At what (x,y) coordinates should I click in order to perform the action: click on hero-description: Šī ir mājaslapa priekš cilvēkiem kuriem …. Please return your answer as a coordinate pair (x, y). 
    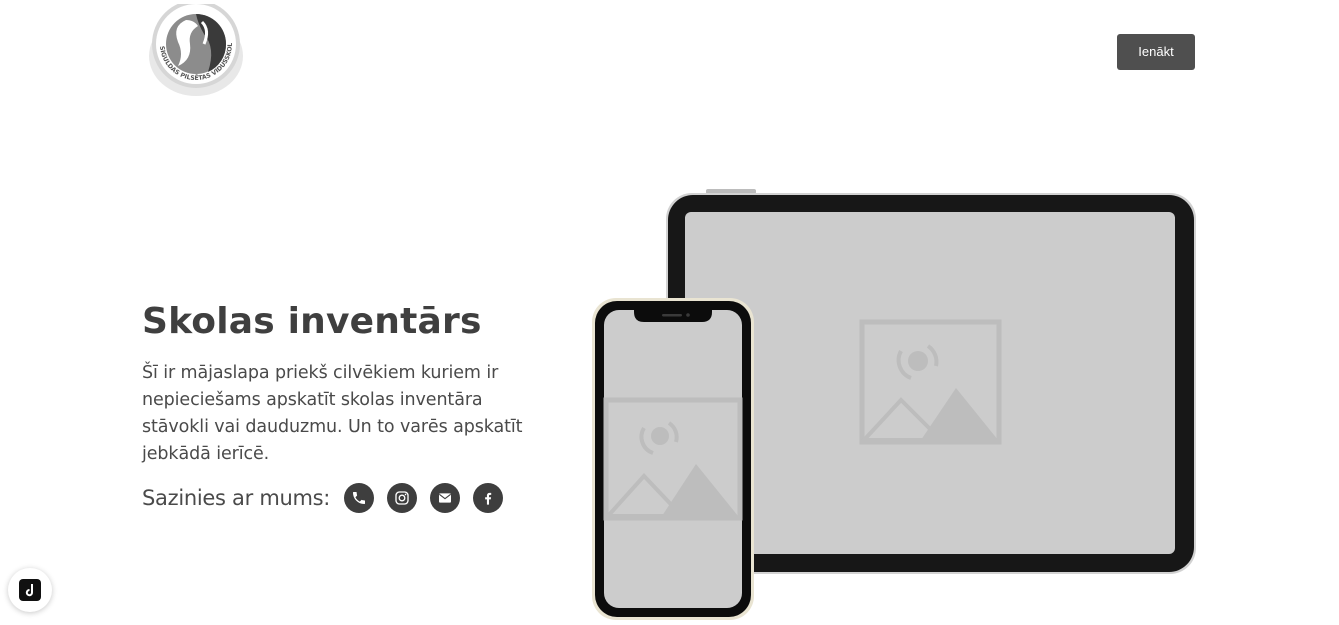
    Looking at the image, I should click on (332, 413).